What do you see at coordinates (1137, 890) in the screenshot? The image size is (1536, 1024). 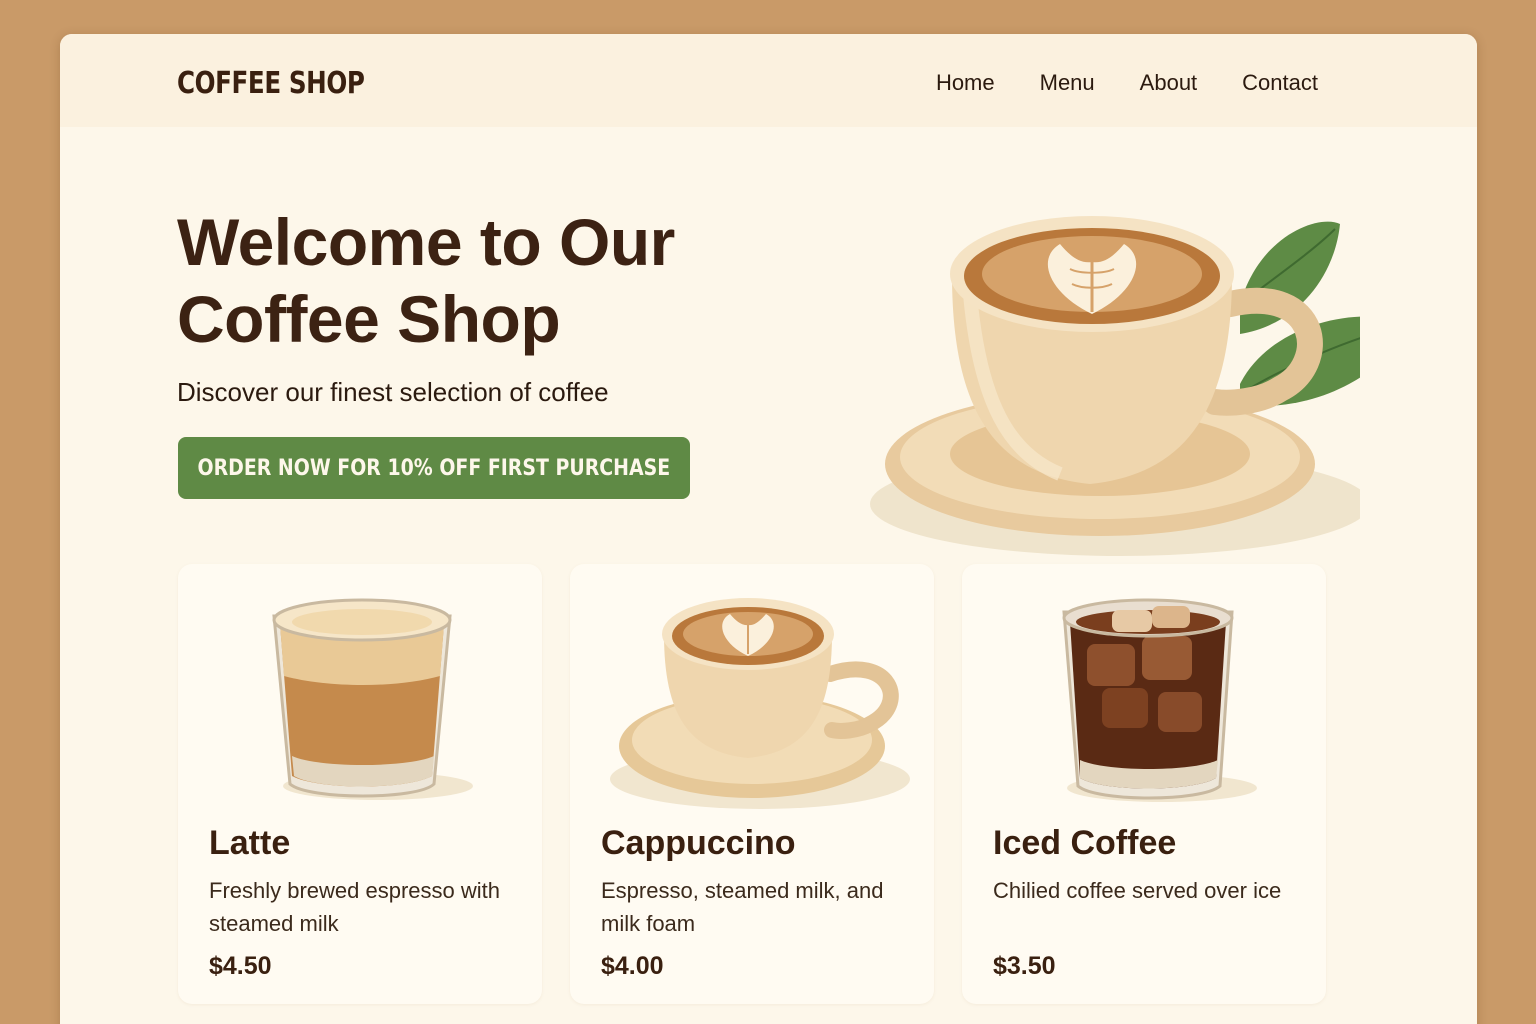 I see `product-description: Chilied coffee served over ice` at bounding box center [1137, 890].